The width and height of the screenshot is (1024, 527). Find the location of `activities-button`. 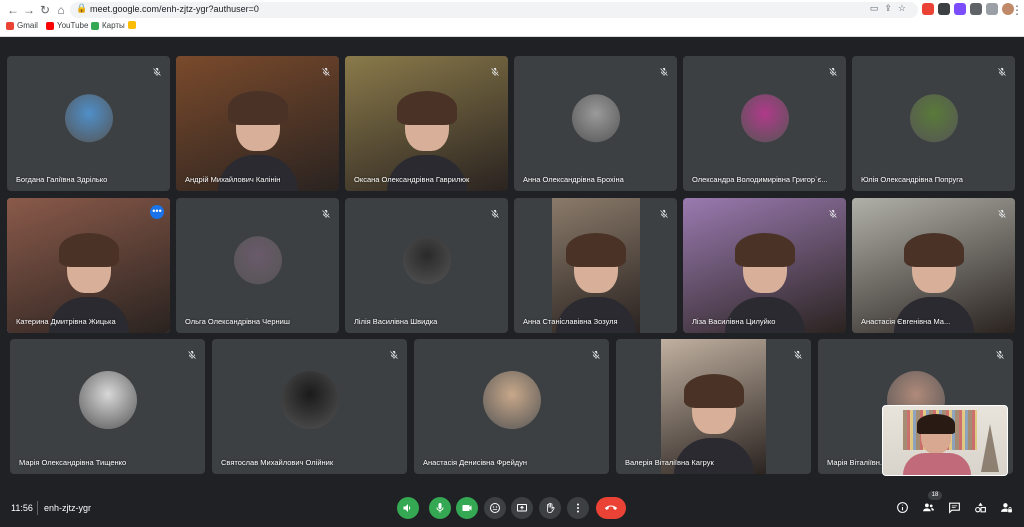

activities-button is located at coordinates (980, 507).